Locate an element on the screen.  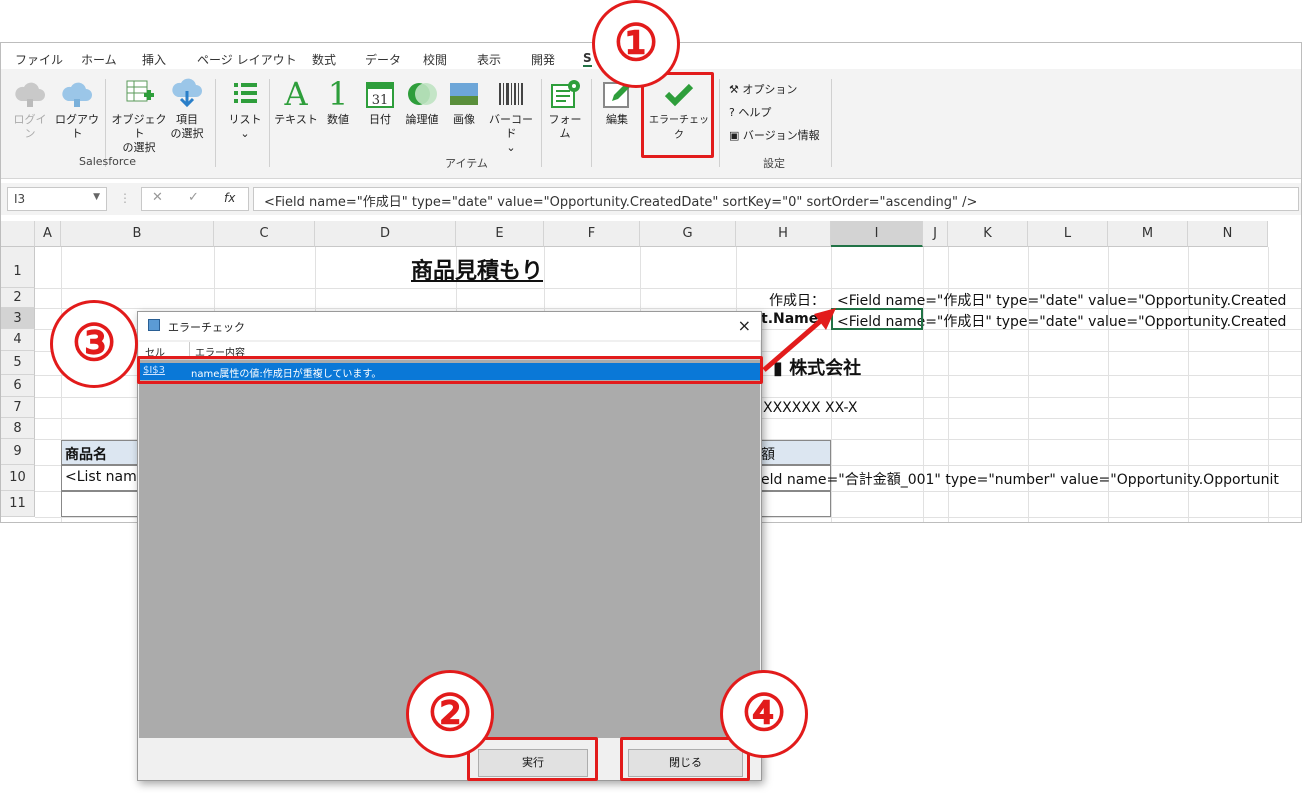
callout-2: ② is located at coordinates (450, 714).